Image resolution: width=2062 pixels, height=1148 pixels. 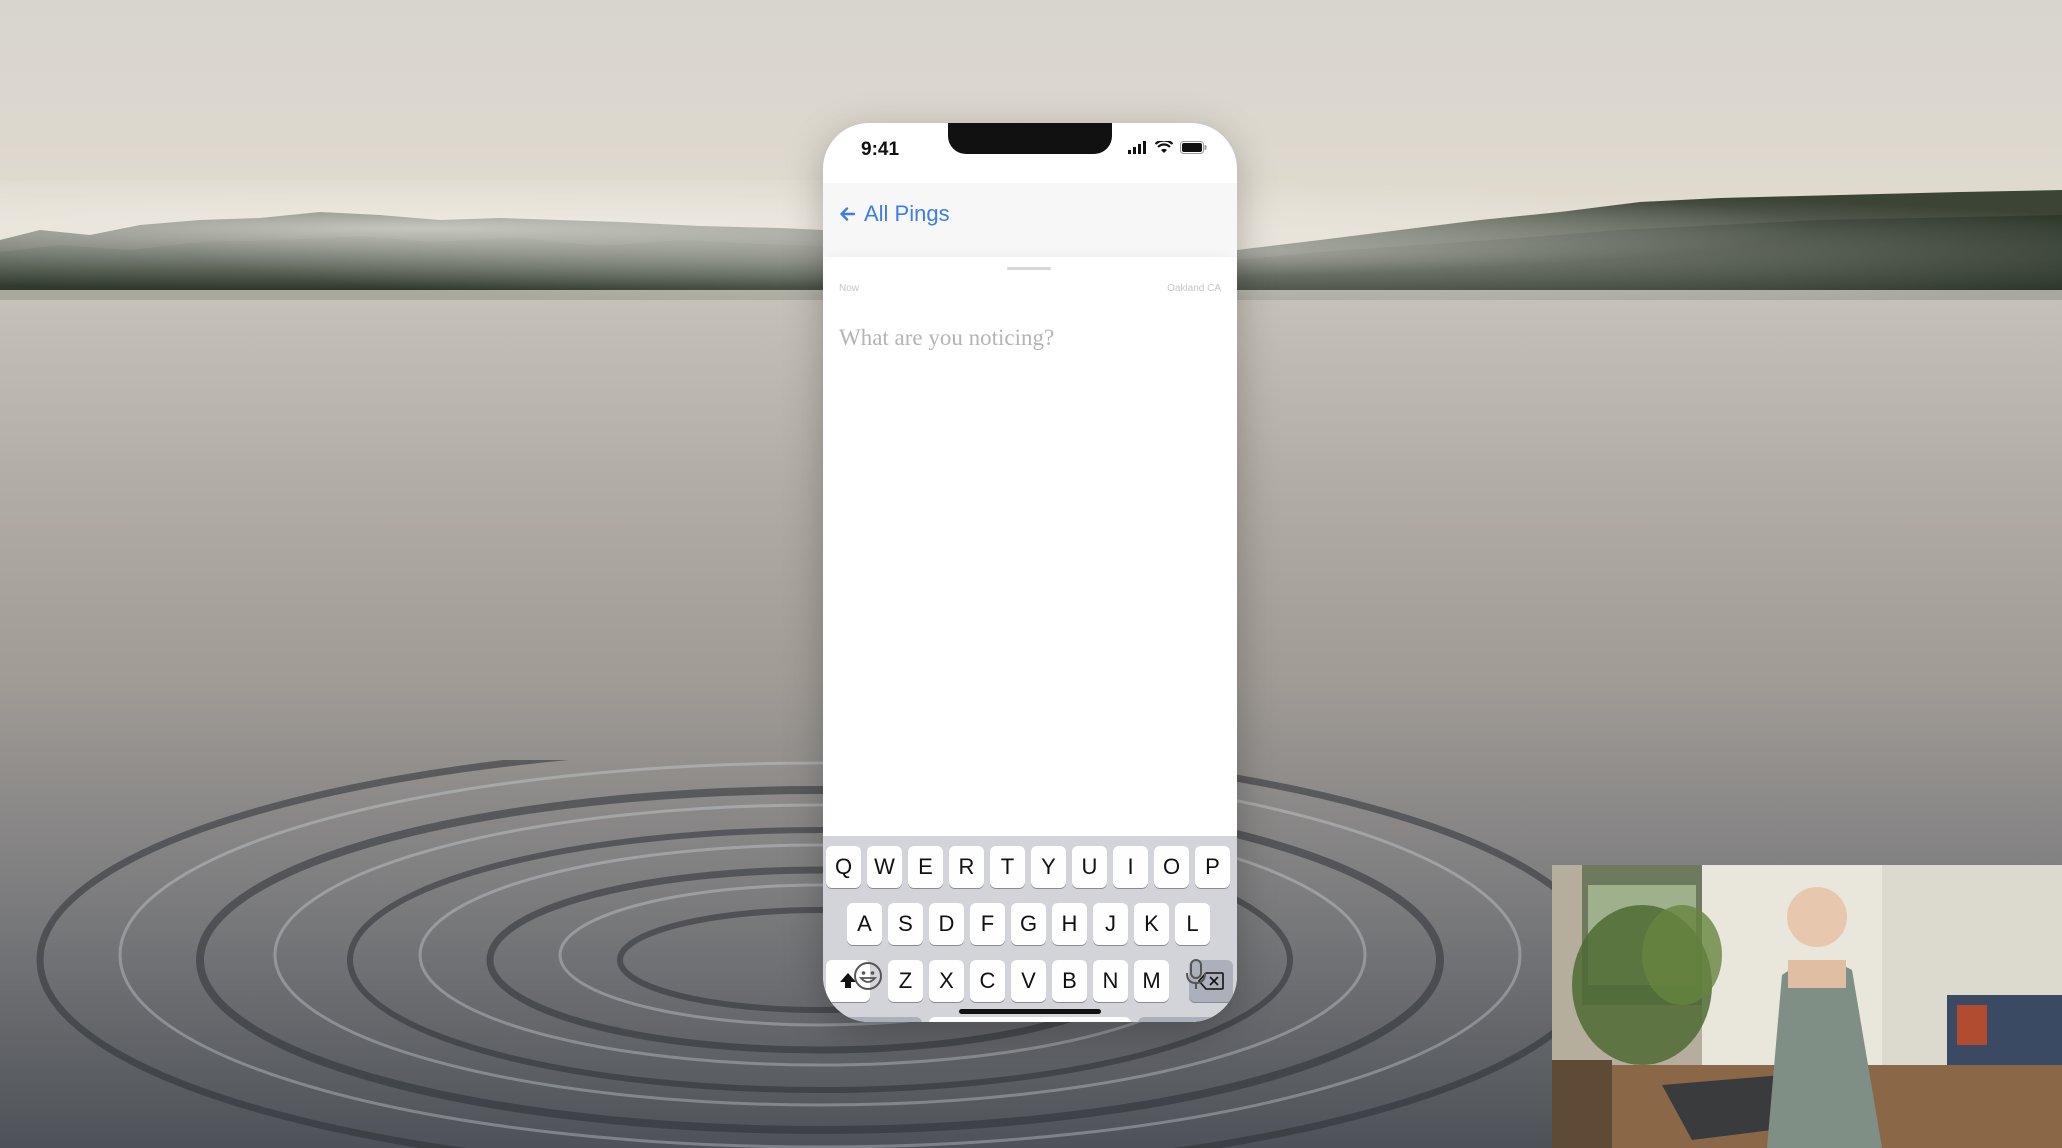 I want to click on key-d: D, so click(x=946, y=924).